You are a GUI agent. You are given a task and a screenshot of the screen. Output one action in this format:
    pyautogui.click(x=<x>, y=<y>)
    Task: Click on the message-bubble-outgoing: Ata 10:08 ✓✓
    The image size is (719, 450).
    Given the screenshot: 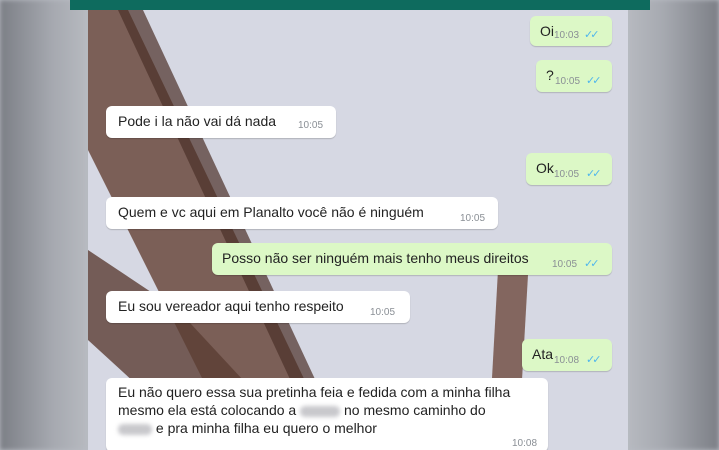 What is the action you would take?
    pyautogui.click(x=567, y=355)
    